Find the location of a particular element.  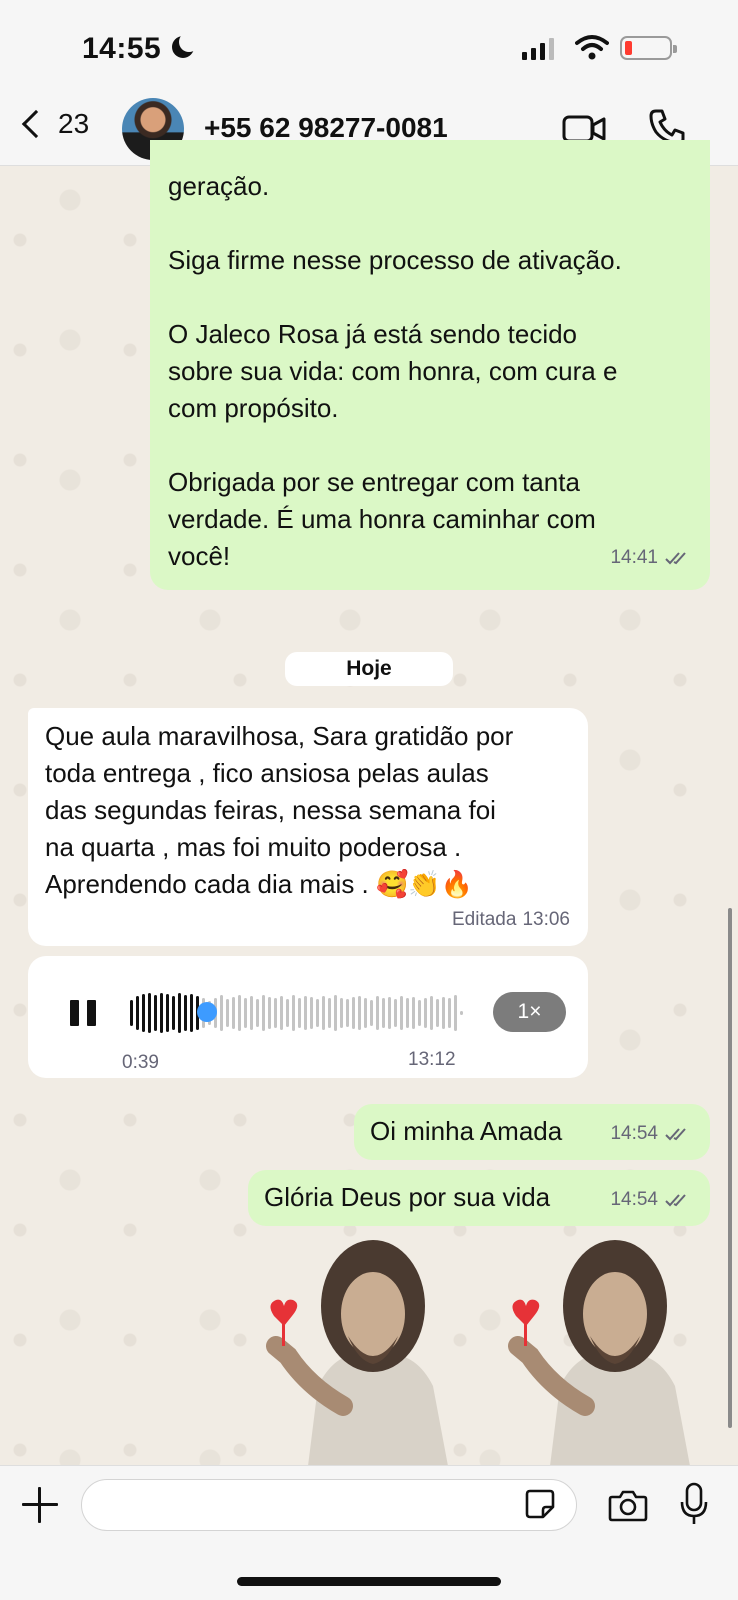

message-time: 14:41 is located at coordinates (634, 557).